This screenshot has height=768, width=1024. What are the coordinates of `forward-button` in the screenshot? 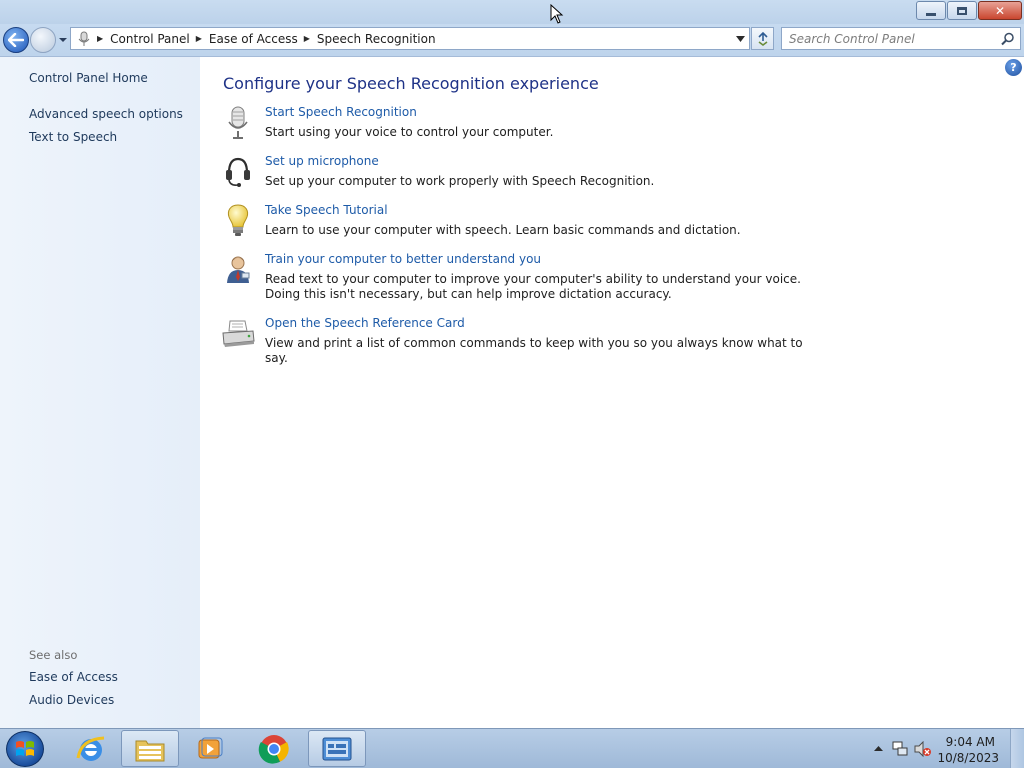 It's located at (43, 40).